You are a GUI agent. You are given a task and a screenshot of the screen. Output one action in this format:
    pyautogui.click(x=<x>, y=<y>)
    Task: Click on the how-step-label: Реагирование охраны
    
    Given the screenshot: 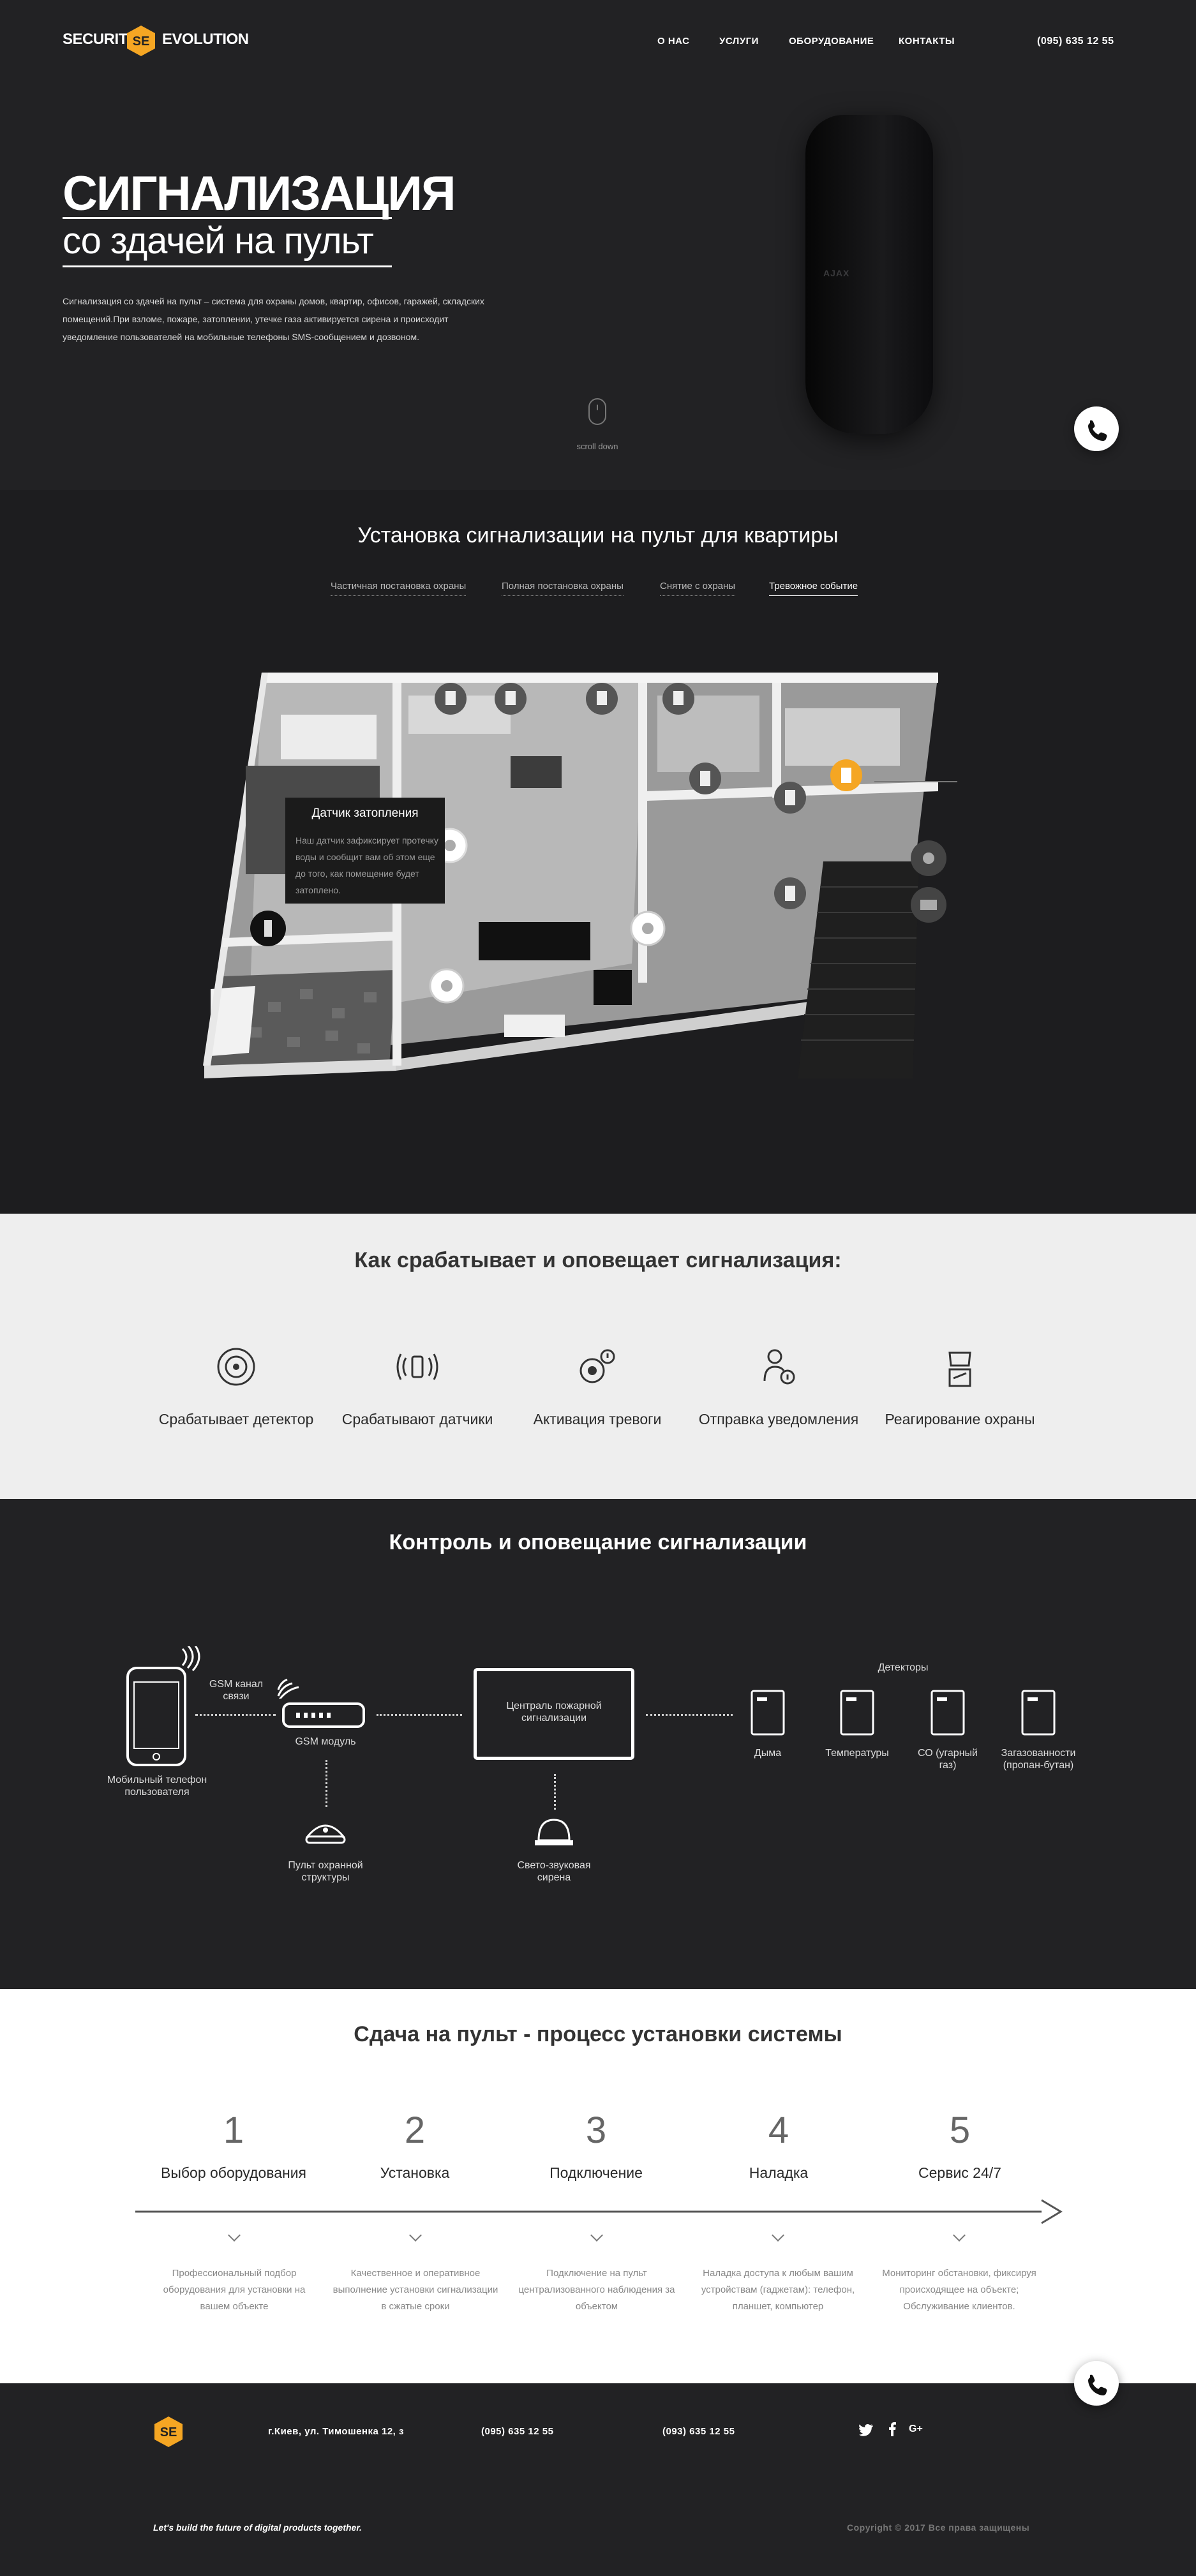 What is the action you would take?
    pyautogui.click(x=960, y=1419)
    